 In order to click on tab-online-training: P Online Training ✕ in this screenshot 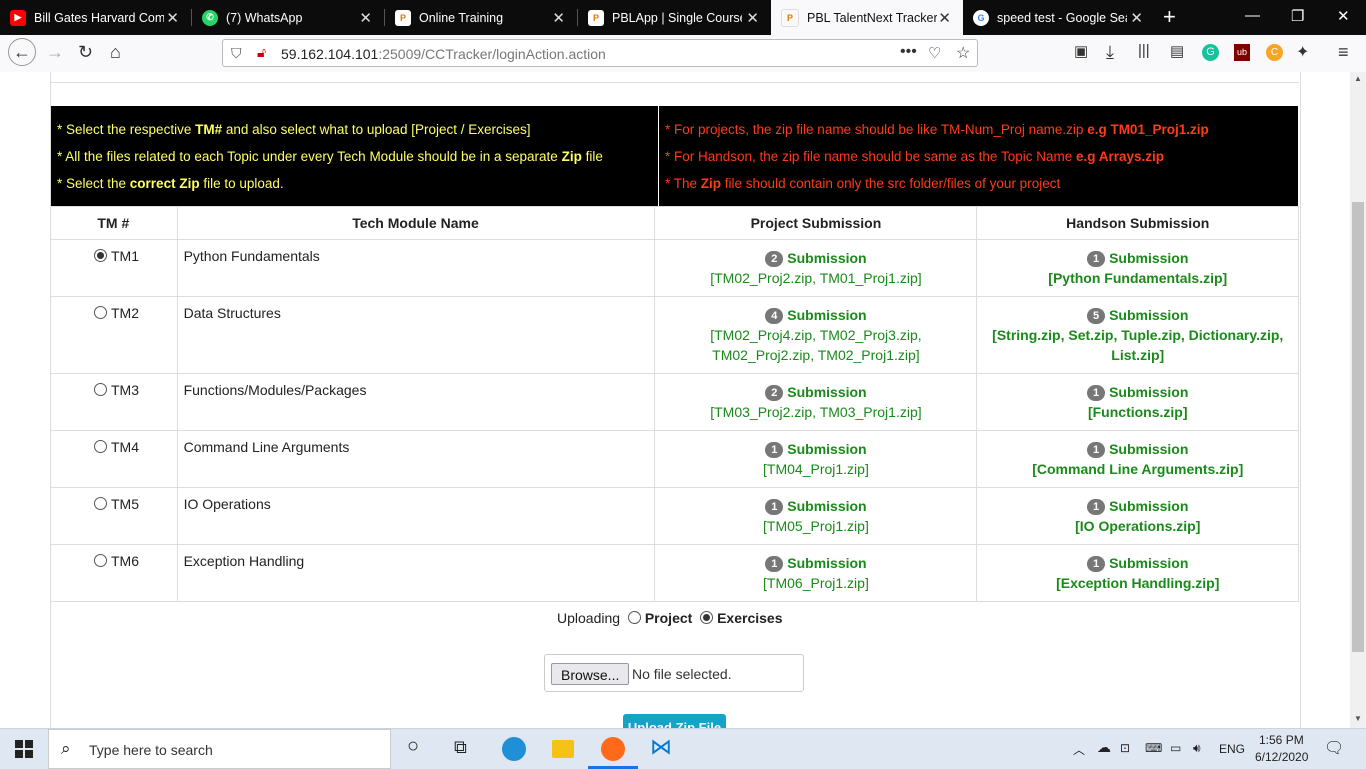, I will do `click(481, 17)`.